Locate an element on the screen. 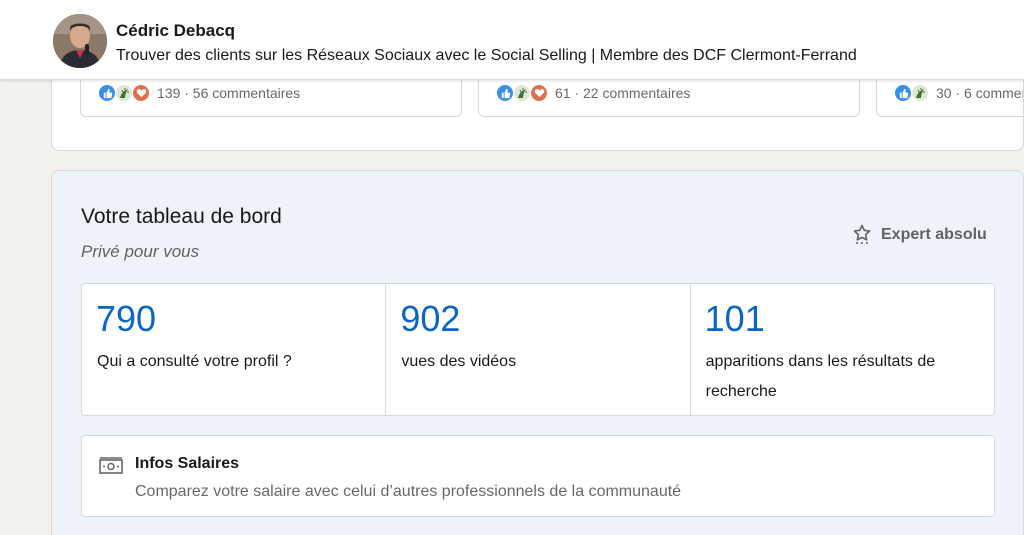 This screenshot has width=1024, height=535. dashboard-title: Votre tableau de bord is located at coordinates (181, 216).